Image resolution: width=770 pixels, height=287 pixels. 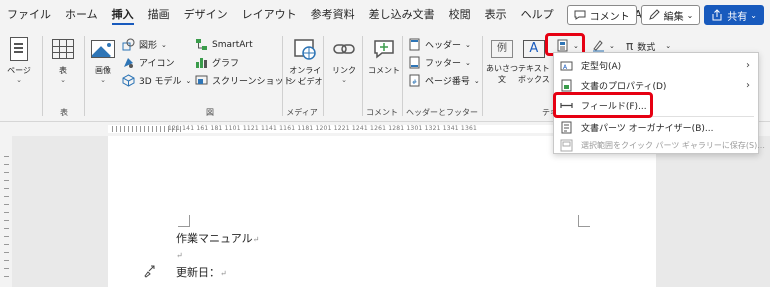 I want to click on share-button: 共有 ⌄, so click(x=734, y=15).